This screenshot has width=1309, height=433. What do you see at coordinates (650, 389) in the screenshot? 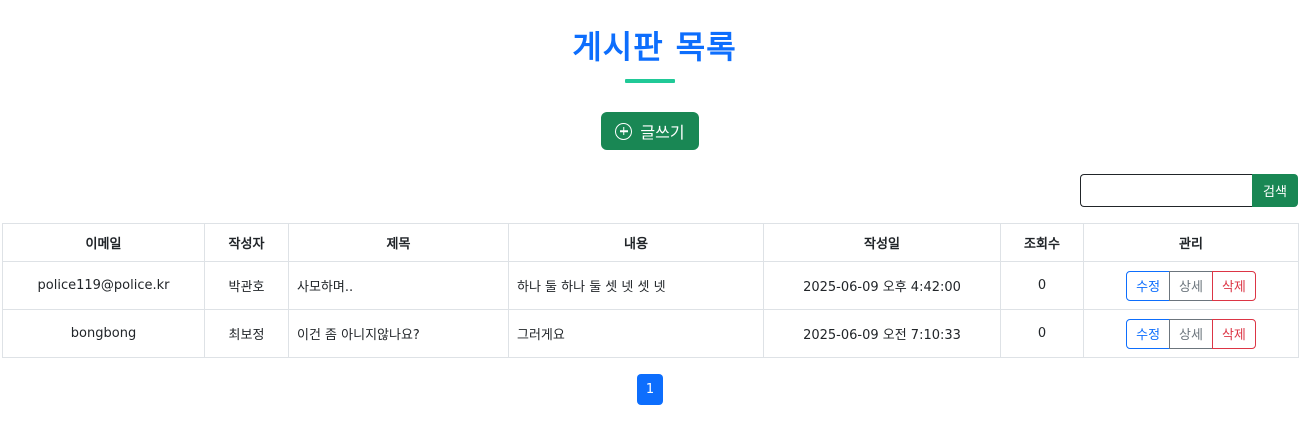
I see `pagination-page-1: 1` at bounding box center [650, 389].